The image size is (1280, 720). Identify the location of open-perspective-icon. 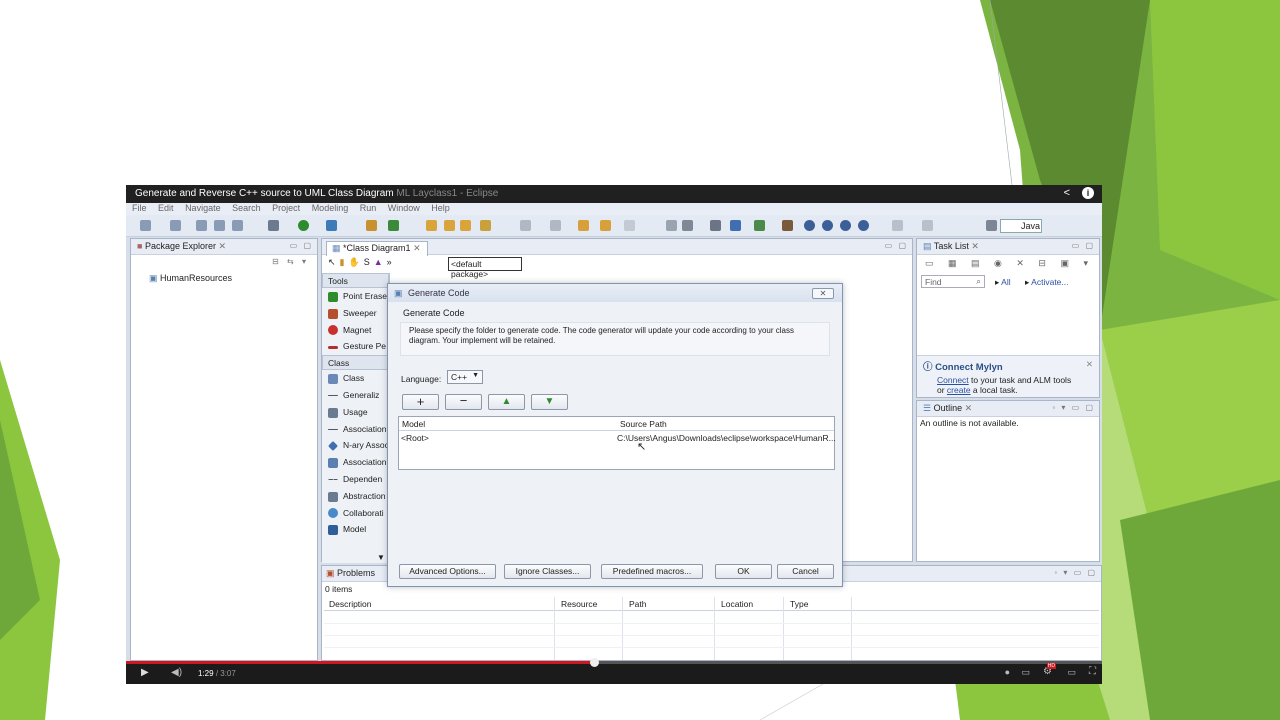
(991, 225).